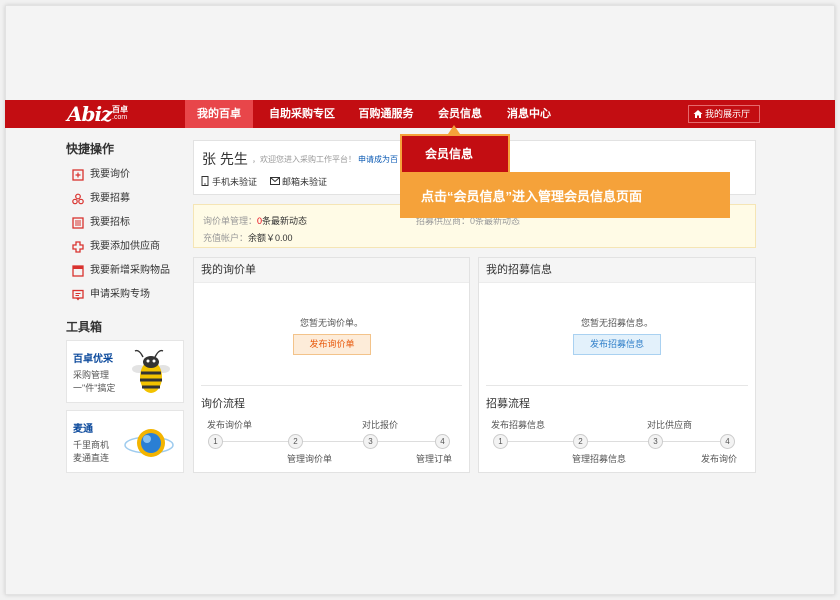 The image size is (840, 600). What do you see at coordinates (78, 295) in the screenshot?
I see `apply-icon` at bounding box center [78, 295].